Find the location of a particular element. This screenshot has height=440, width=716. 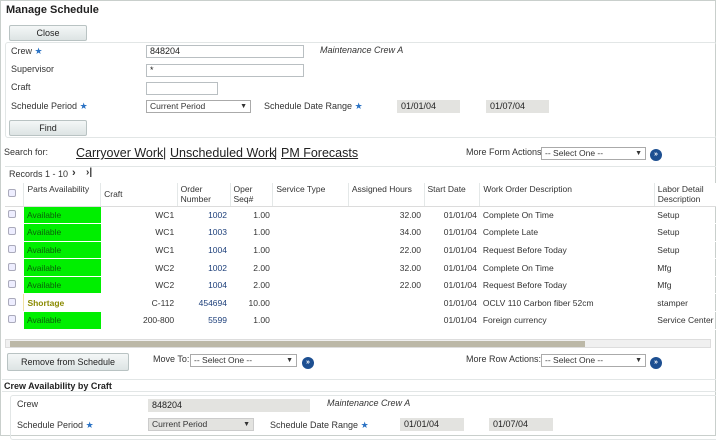

cell-desc: Complete On Time is located at coordinates (567, 215).